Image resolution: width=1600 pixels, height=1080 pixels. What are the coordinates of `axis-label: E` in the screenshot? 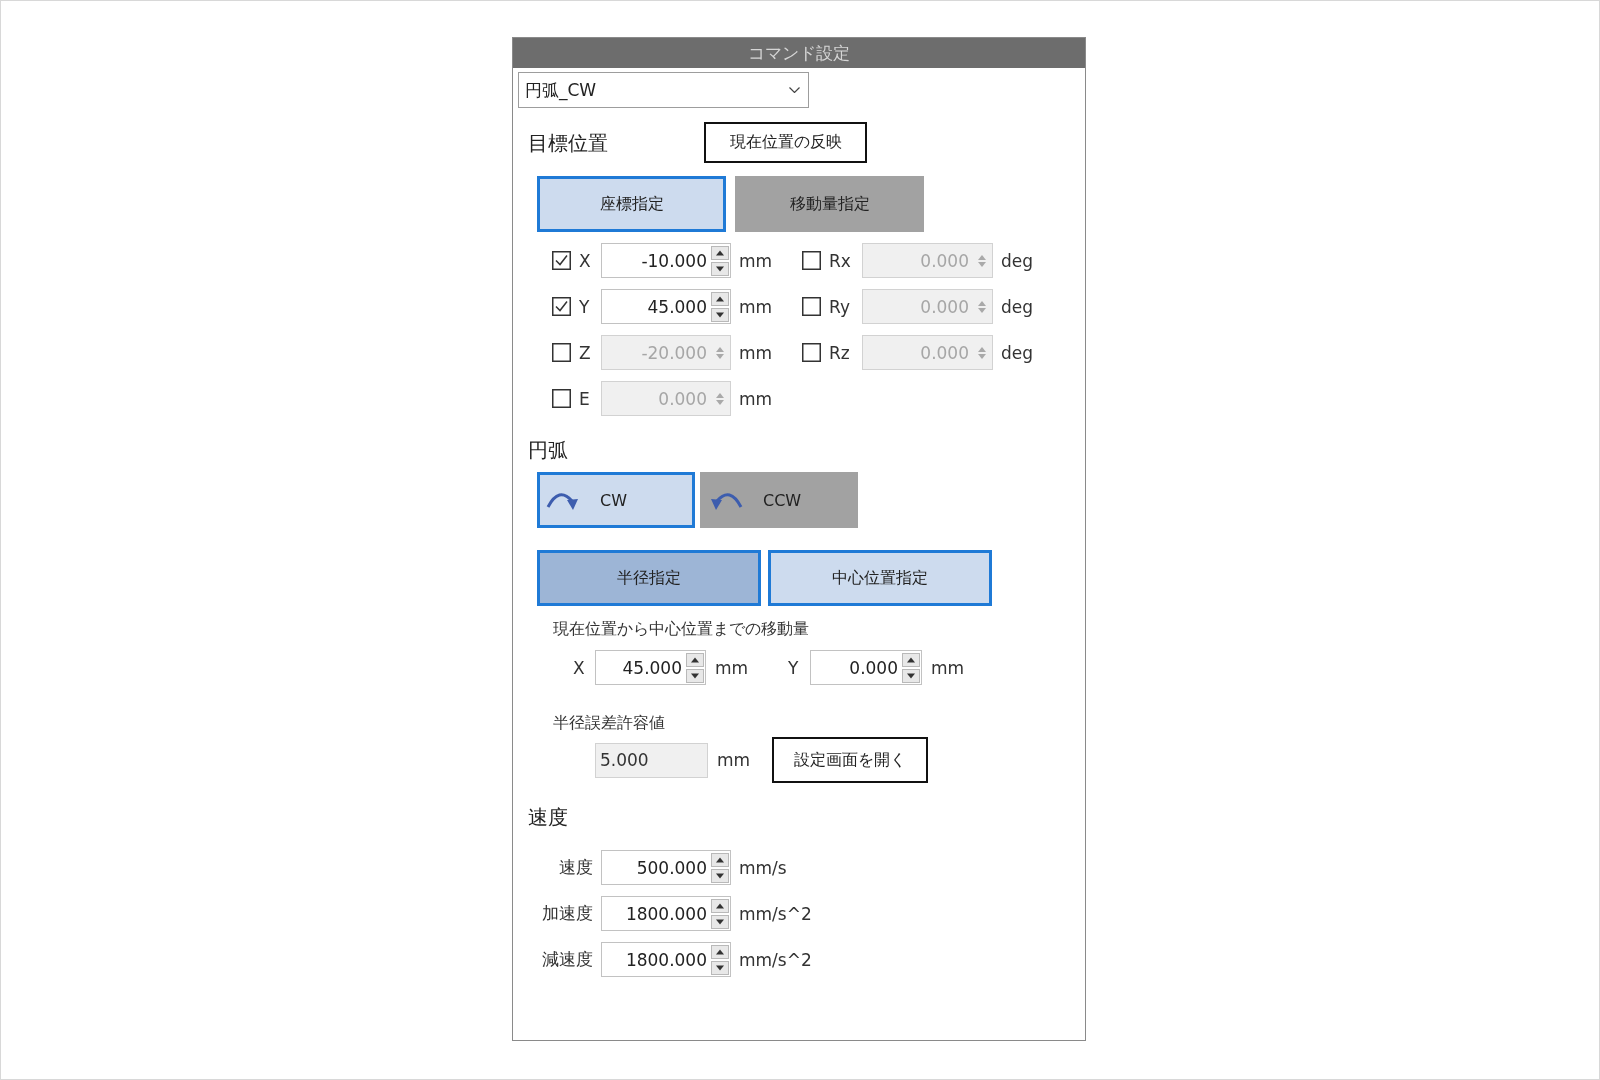 It's located at (584, 398).